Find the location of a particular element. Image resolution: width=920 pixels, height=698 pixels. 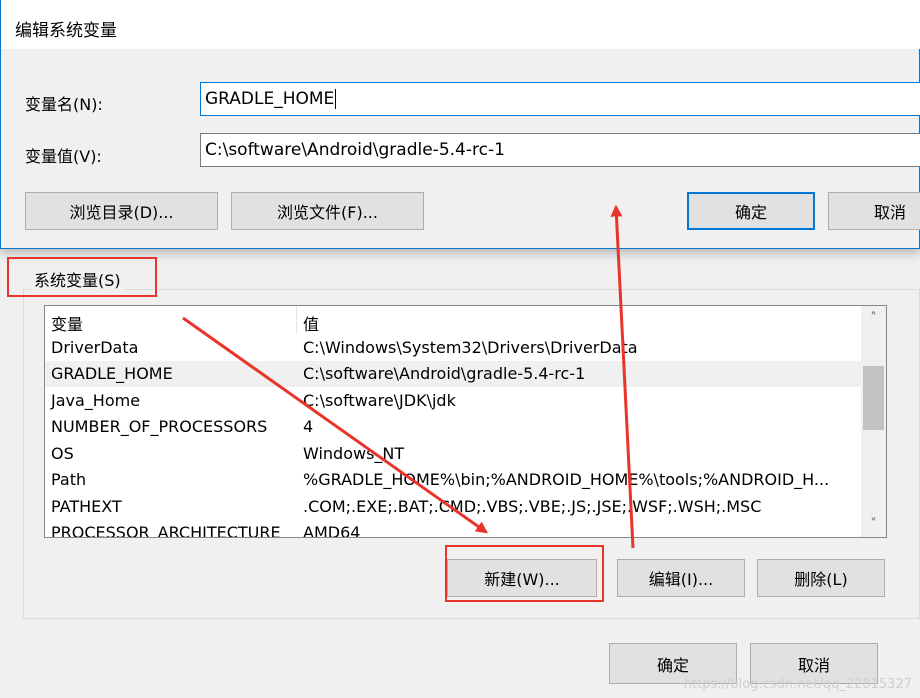

column-divider is located at coordinates (296, 320).